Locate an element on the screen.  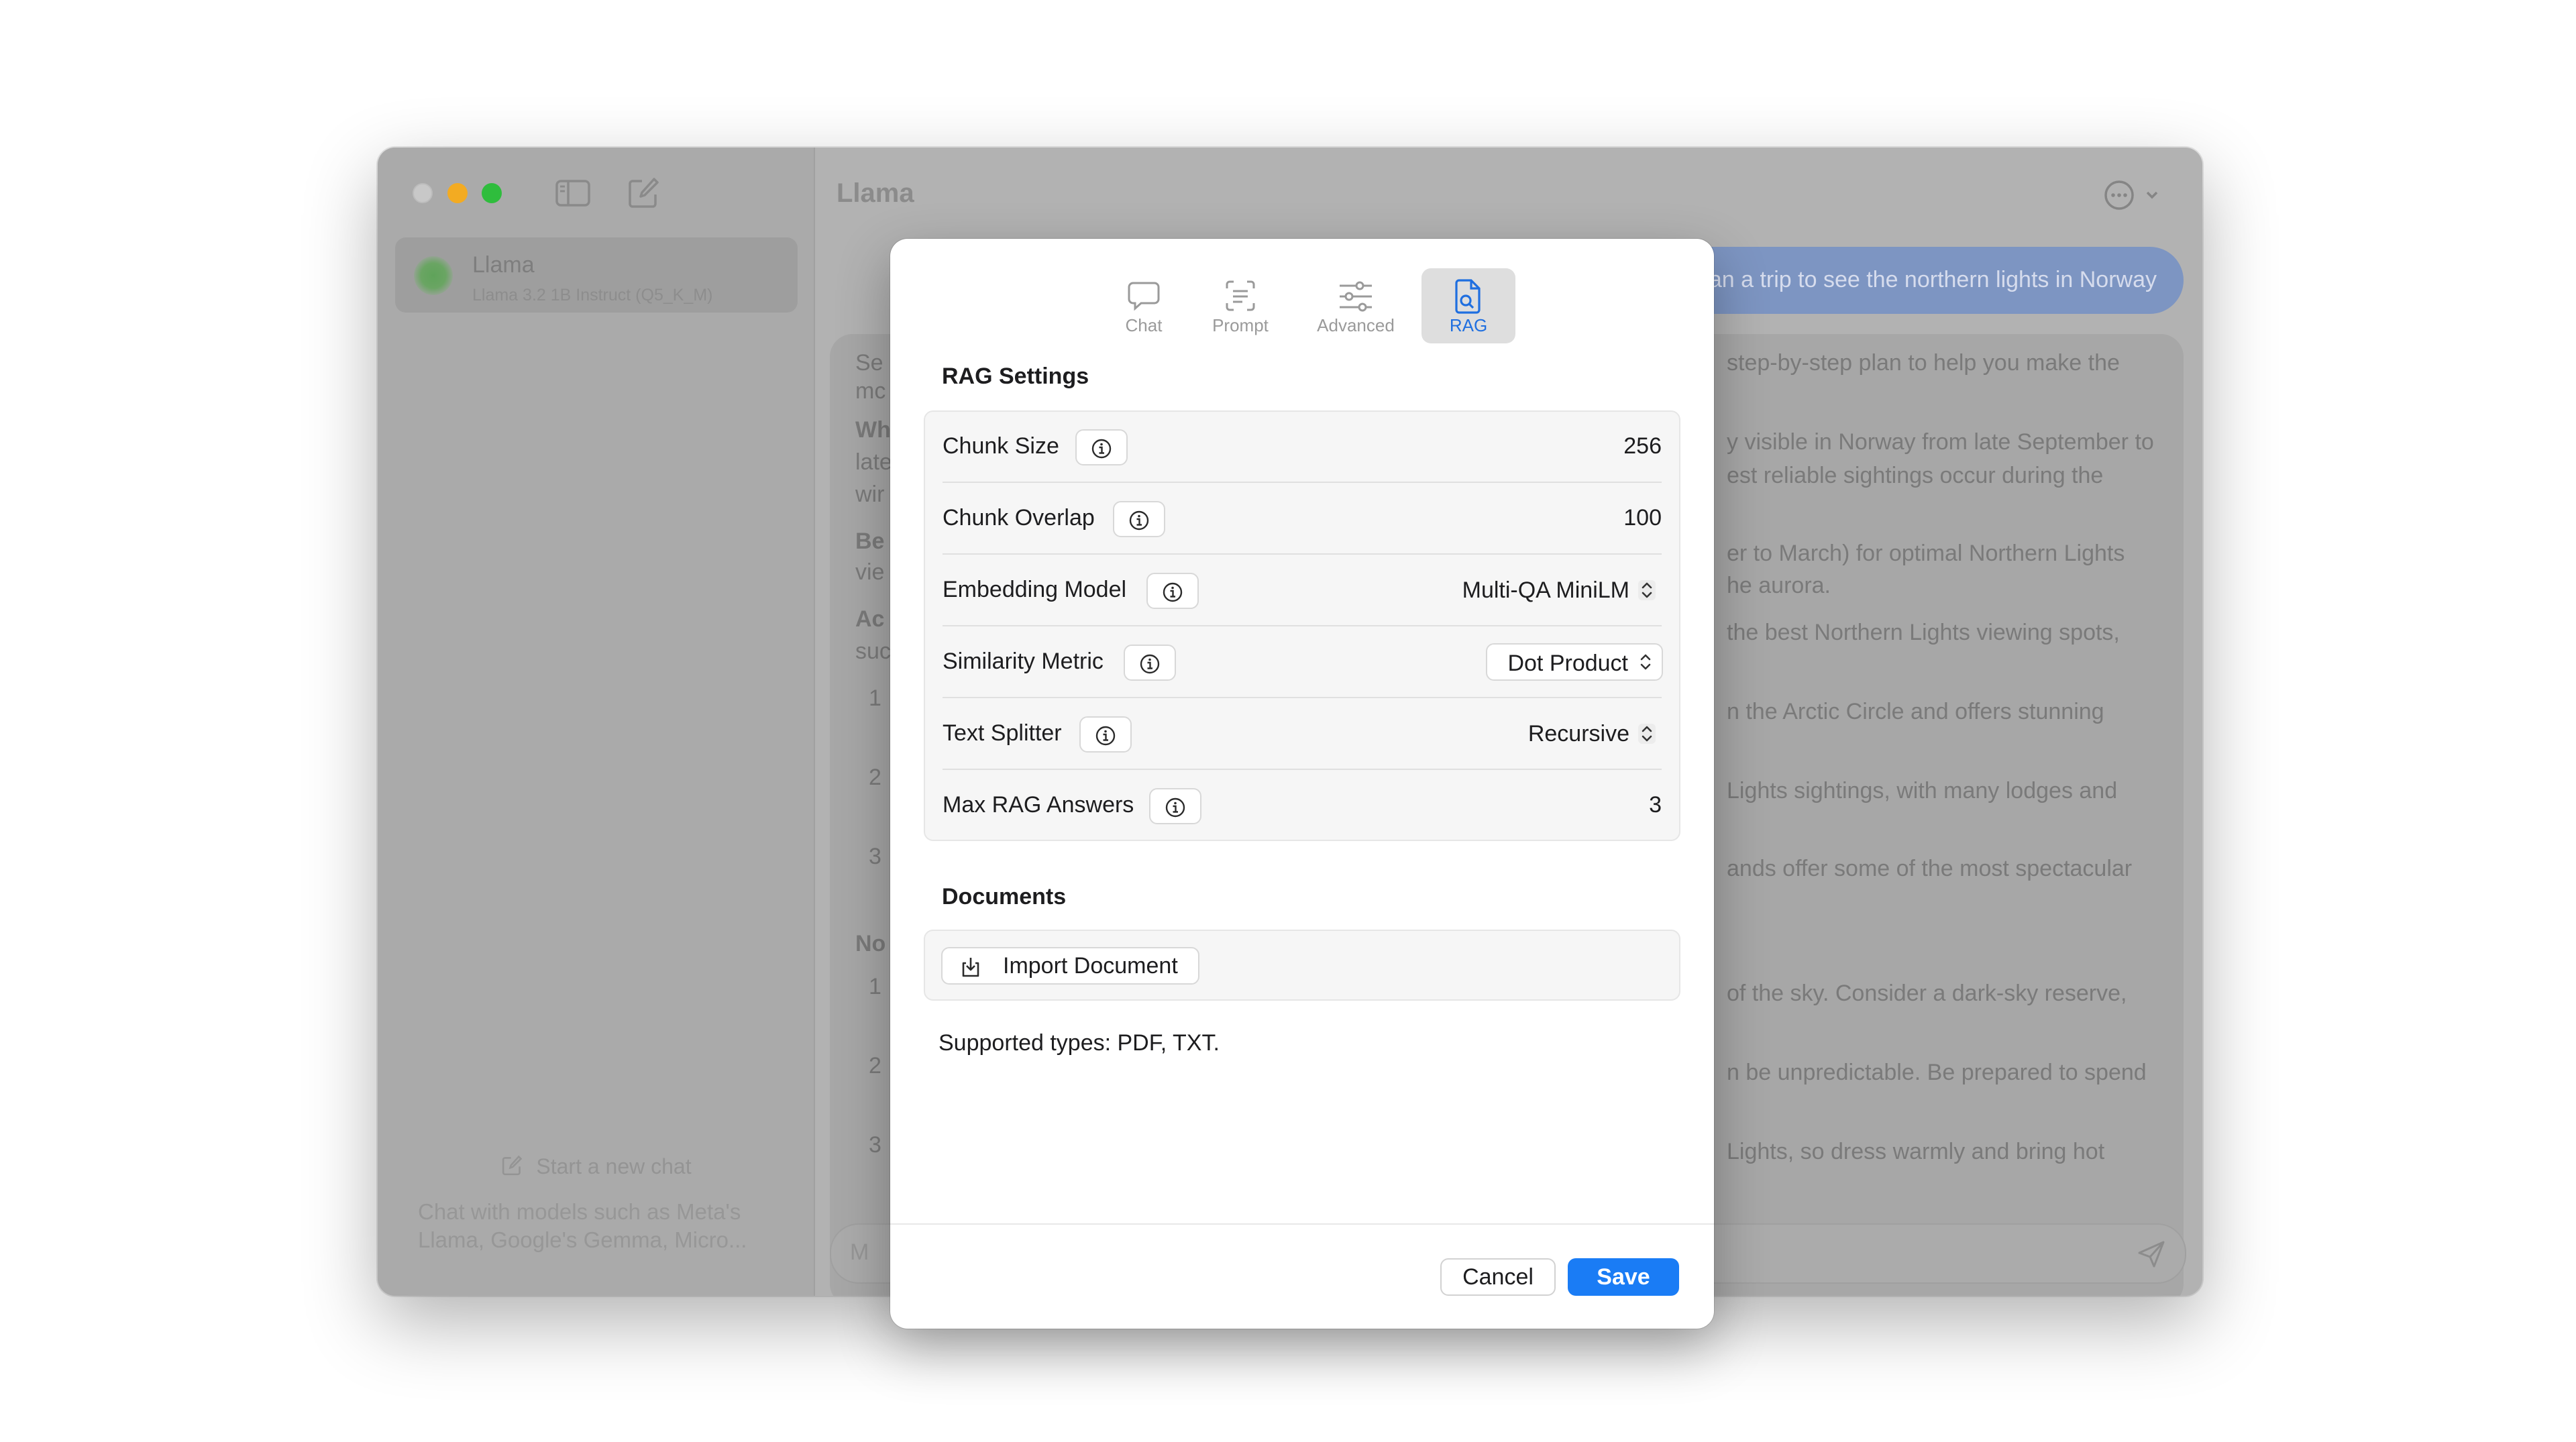
similarity-metric-label: Similarity Metric is located at coordinates (1023, 661).